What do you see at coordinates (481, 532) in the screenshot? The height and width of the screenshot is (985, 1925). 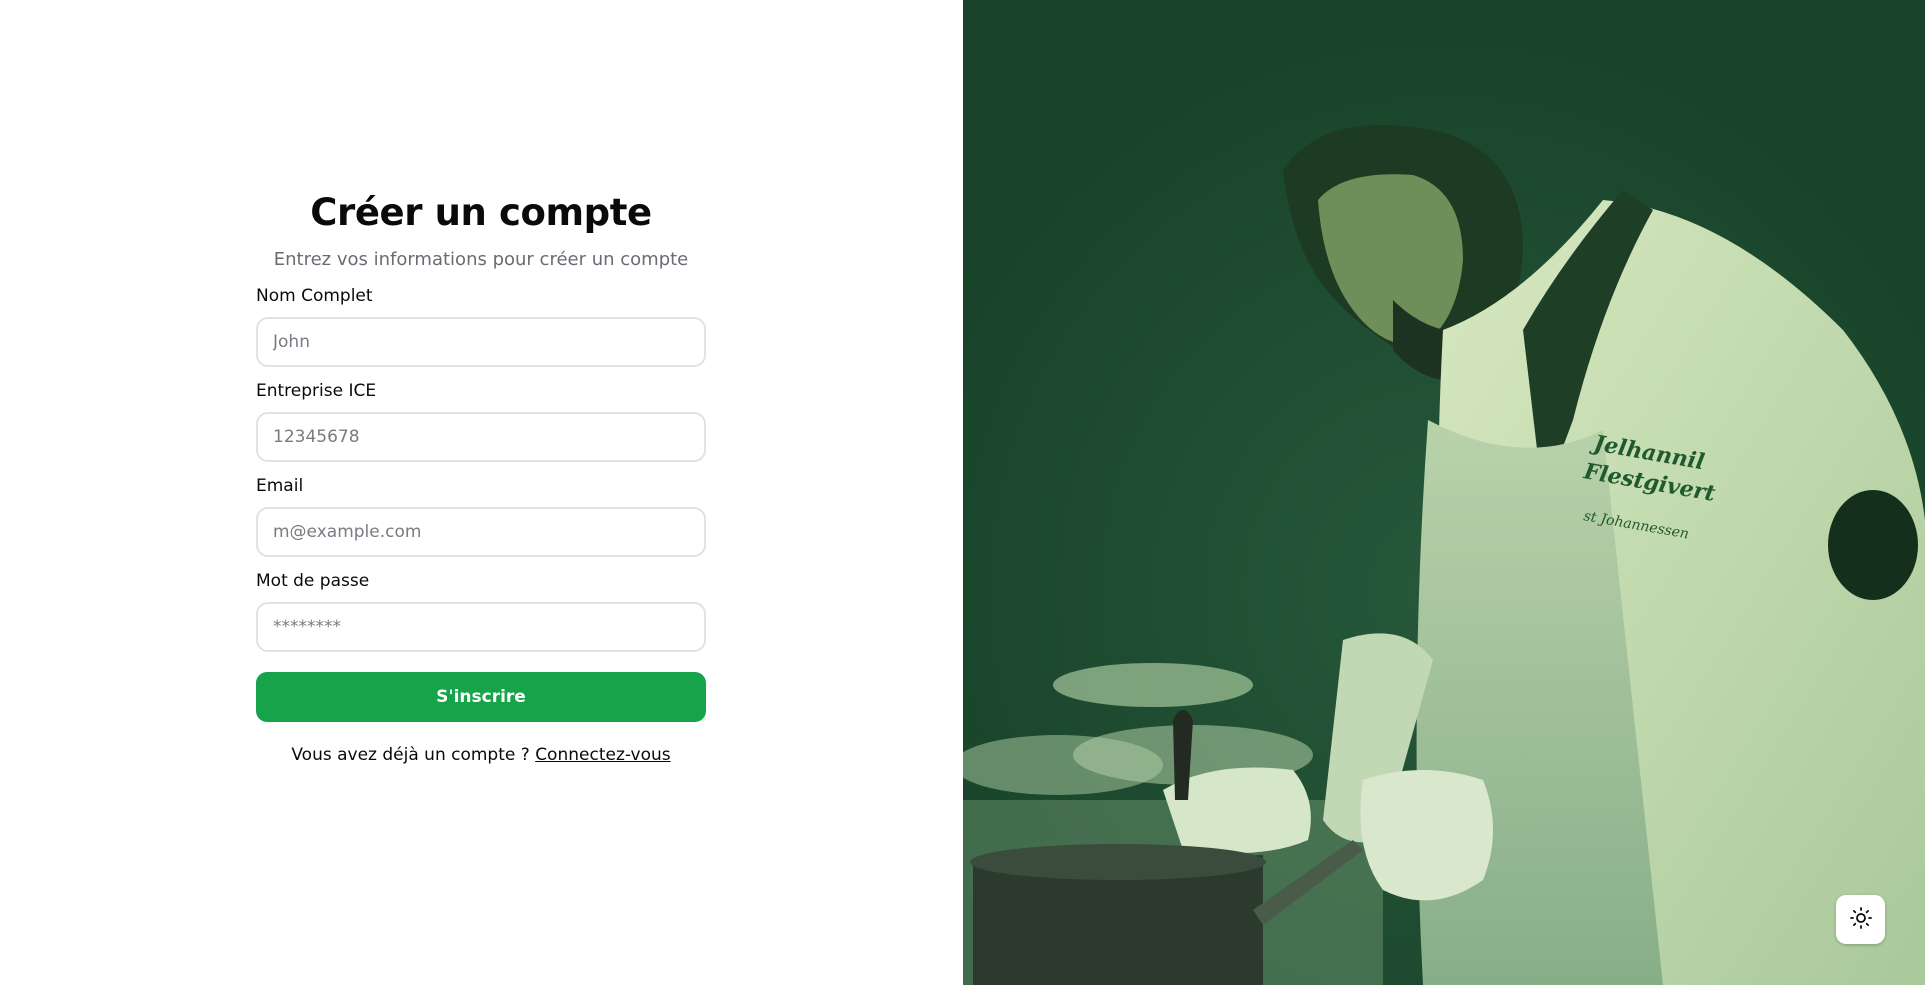 I see `email-input` at bounding box center [481, 532].